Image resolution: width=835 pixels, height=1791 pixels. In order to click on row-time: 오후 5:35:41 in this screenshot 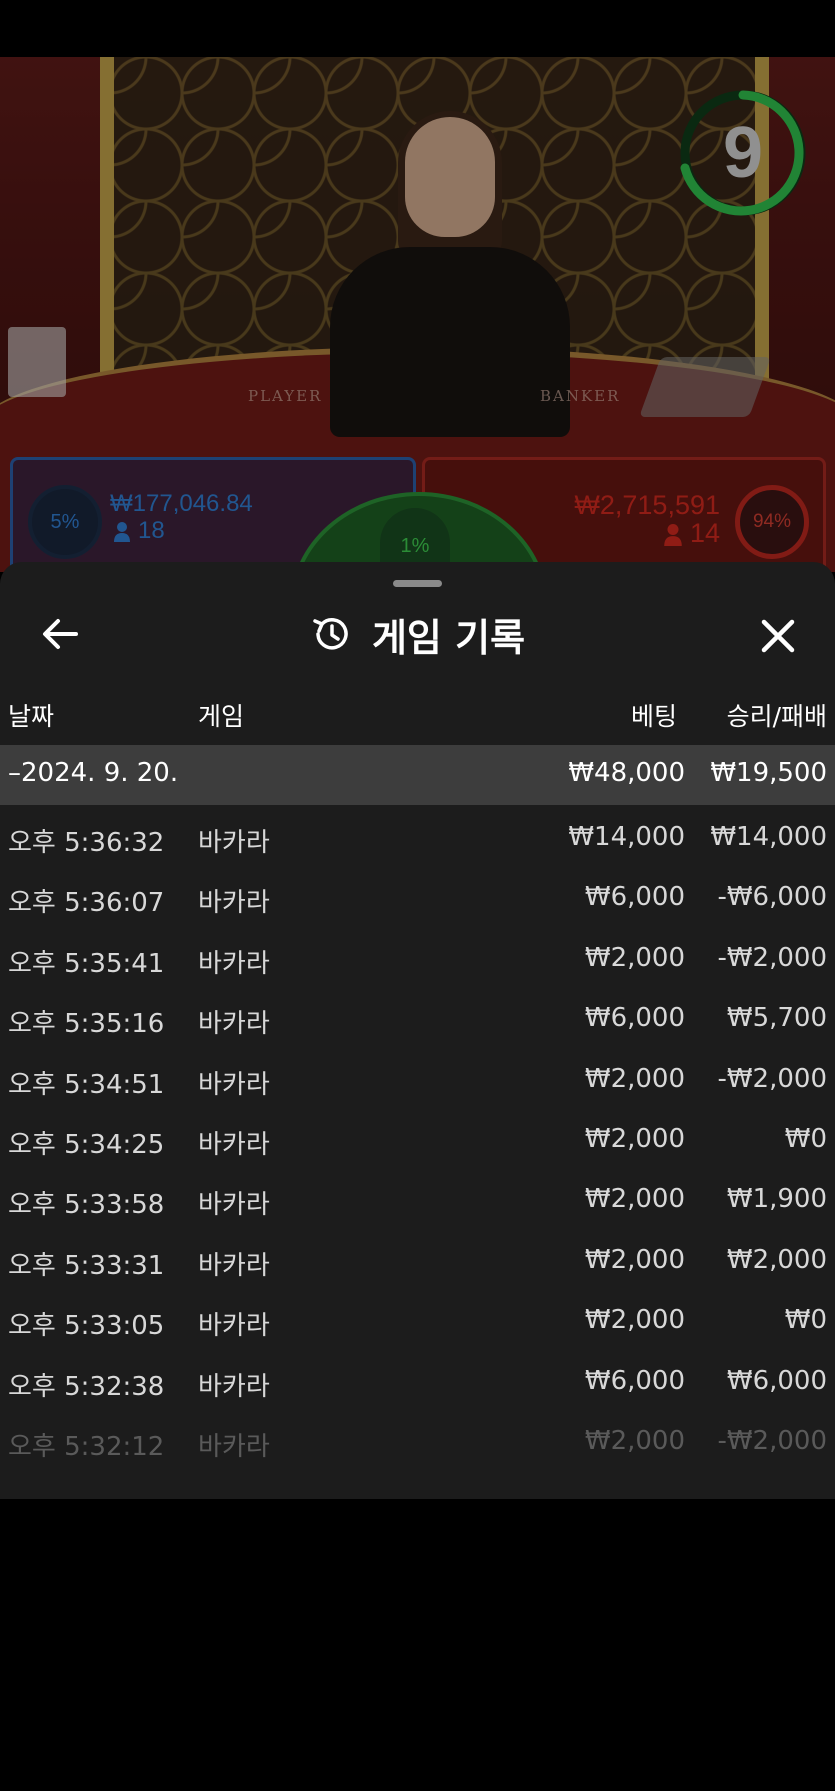, I will do `click(86, 963)`.